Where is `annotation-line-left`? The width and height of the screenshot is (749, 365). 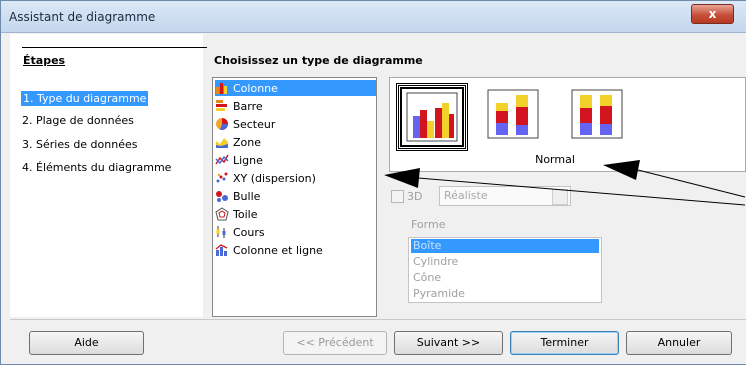
annotation-line-left is located at coordinates (581, 191).